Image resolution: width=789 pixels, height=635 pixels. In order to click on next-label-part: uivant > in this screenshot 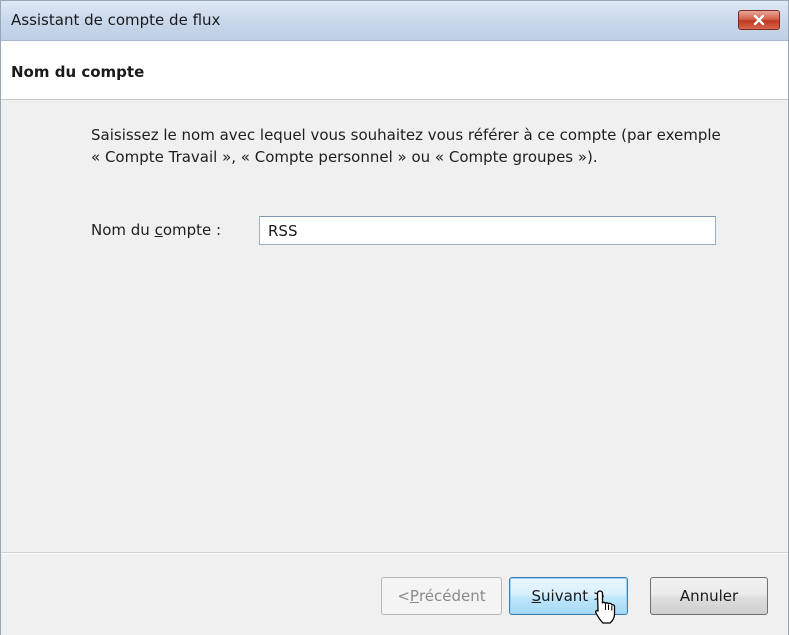, I will do `click(573, 596)`.